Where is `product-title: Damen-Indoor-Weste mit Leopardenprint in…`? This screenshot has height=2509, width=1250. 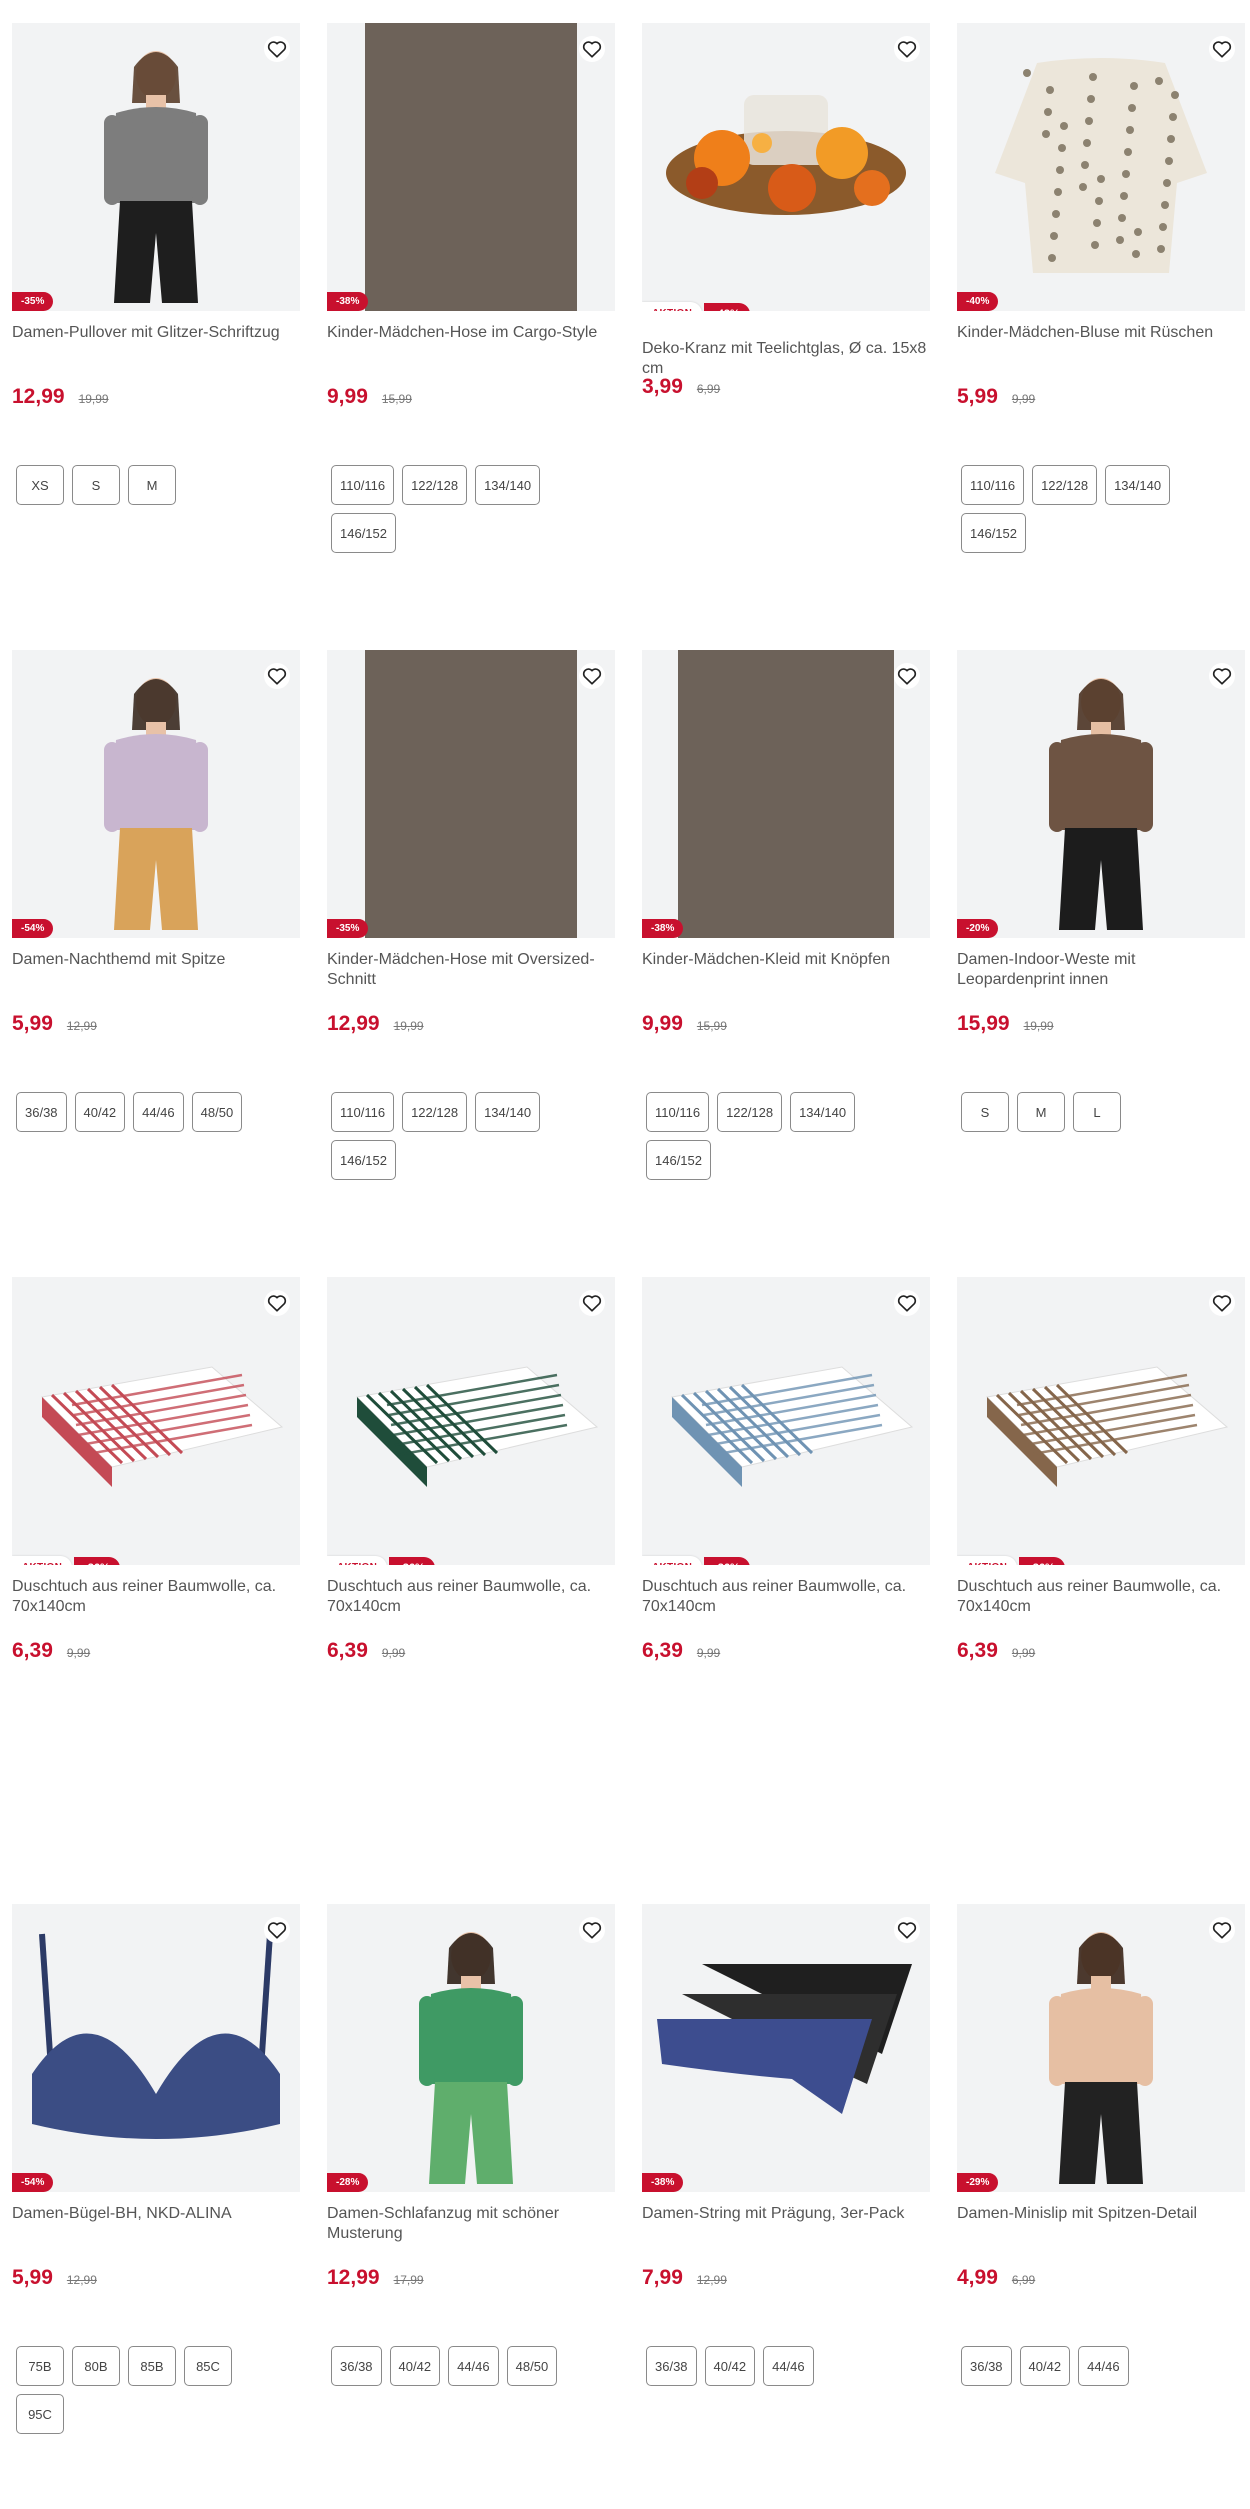
product-title: Damen-Indoor-Weste mit Leopardenprint in… is located at coordinates (1101, 981).